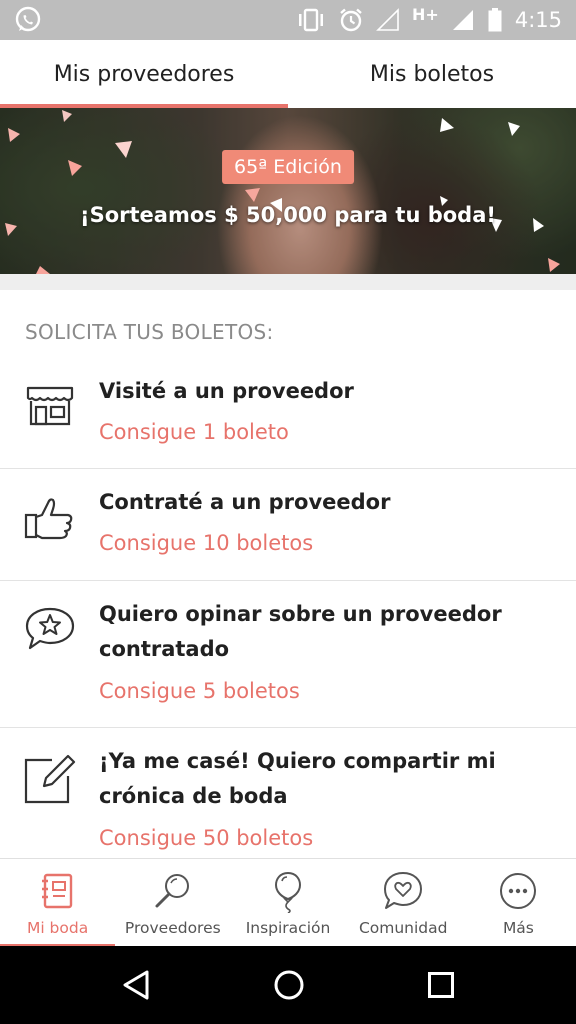 Image resolution: width=576 pixels, height=1024 pixels. Describe the element at coordinates (288, 892) in the screenshot. I see `balloon-icon` at that location.